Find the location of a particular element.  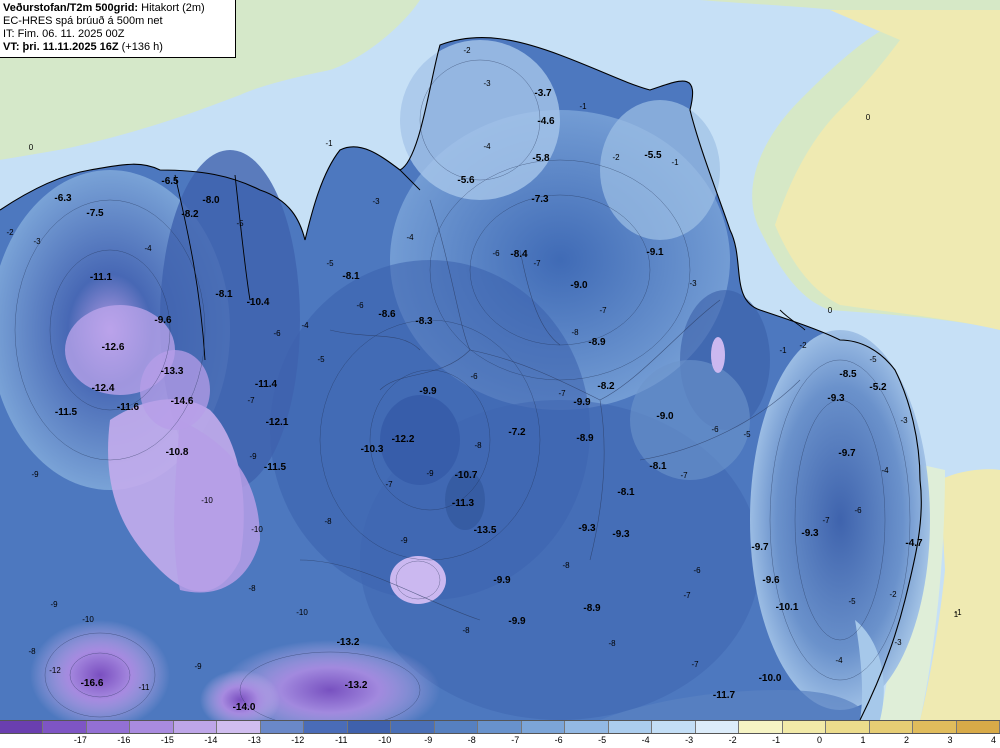

contour-label: -1 is located at coordinates (583, 106).